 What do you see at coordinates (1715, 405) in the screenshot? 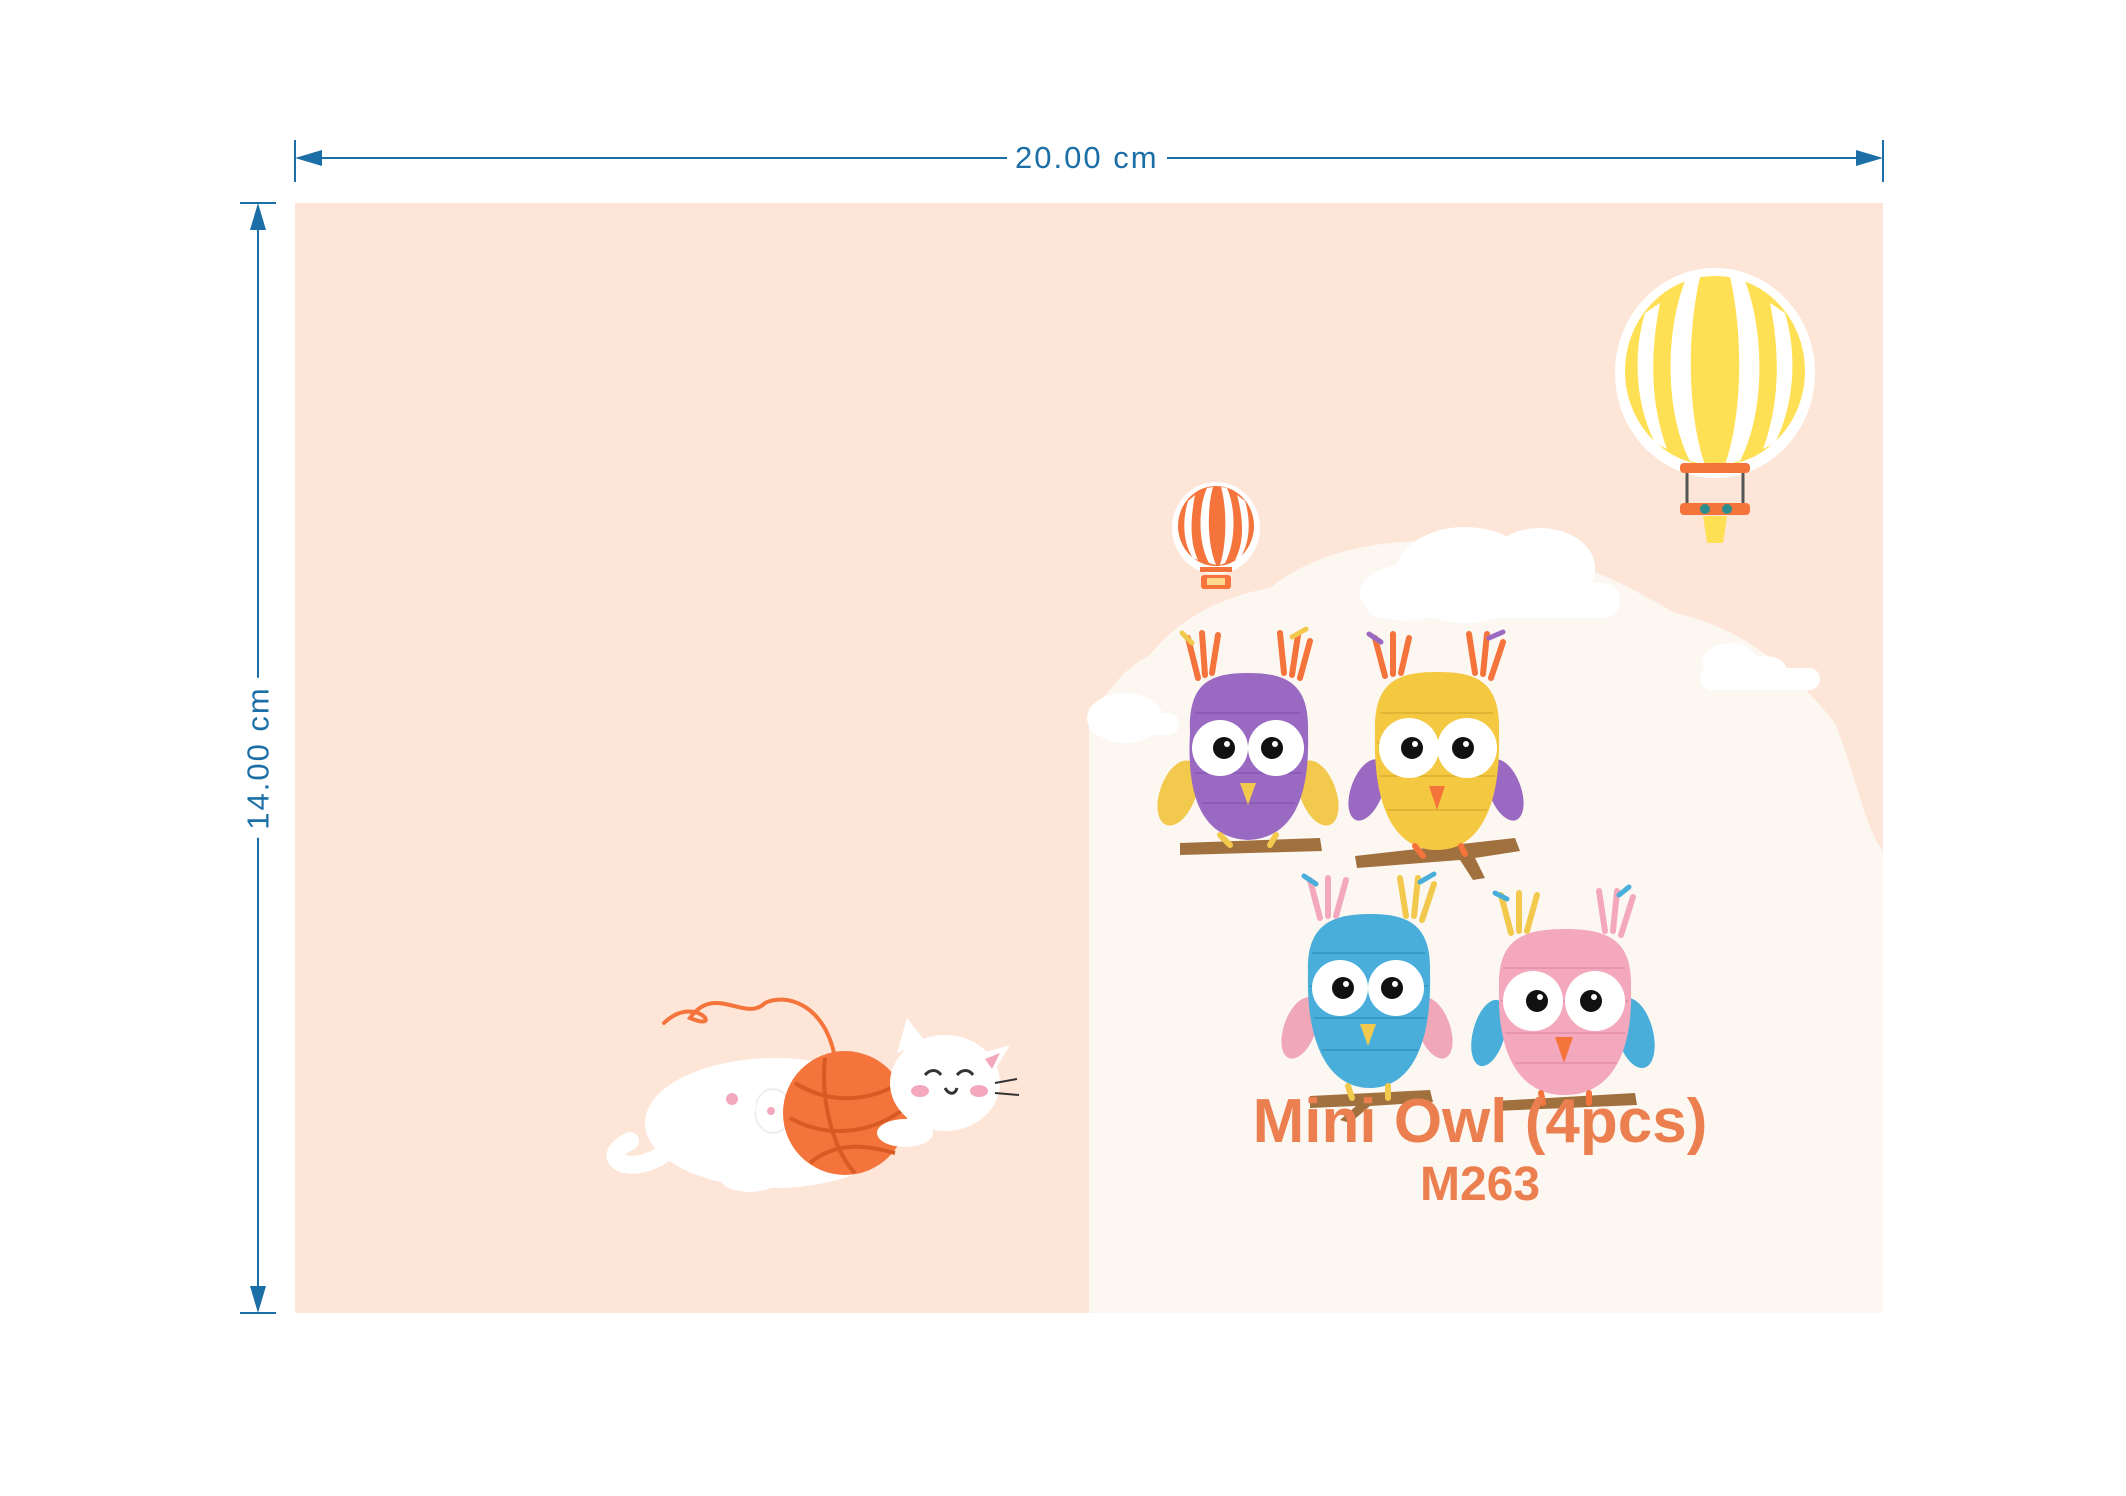
I see `yellow-balloon-icon` at bounding box center [1715, 405].